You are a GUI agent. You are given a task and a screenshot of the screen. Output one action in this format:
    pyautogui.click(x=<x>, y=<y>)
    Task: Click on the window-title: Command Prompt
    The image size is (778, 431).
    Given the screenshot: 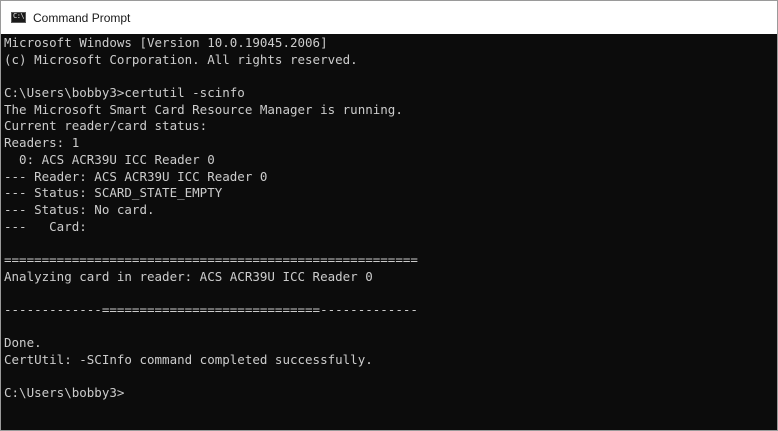 What is the action you would take?
    pyautogui.click(x=82, y=17)
    